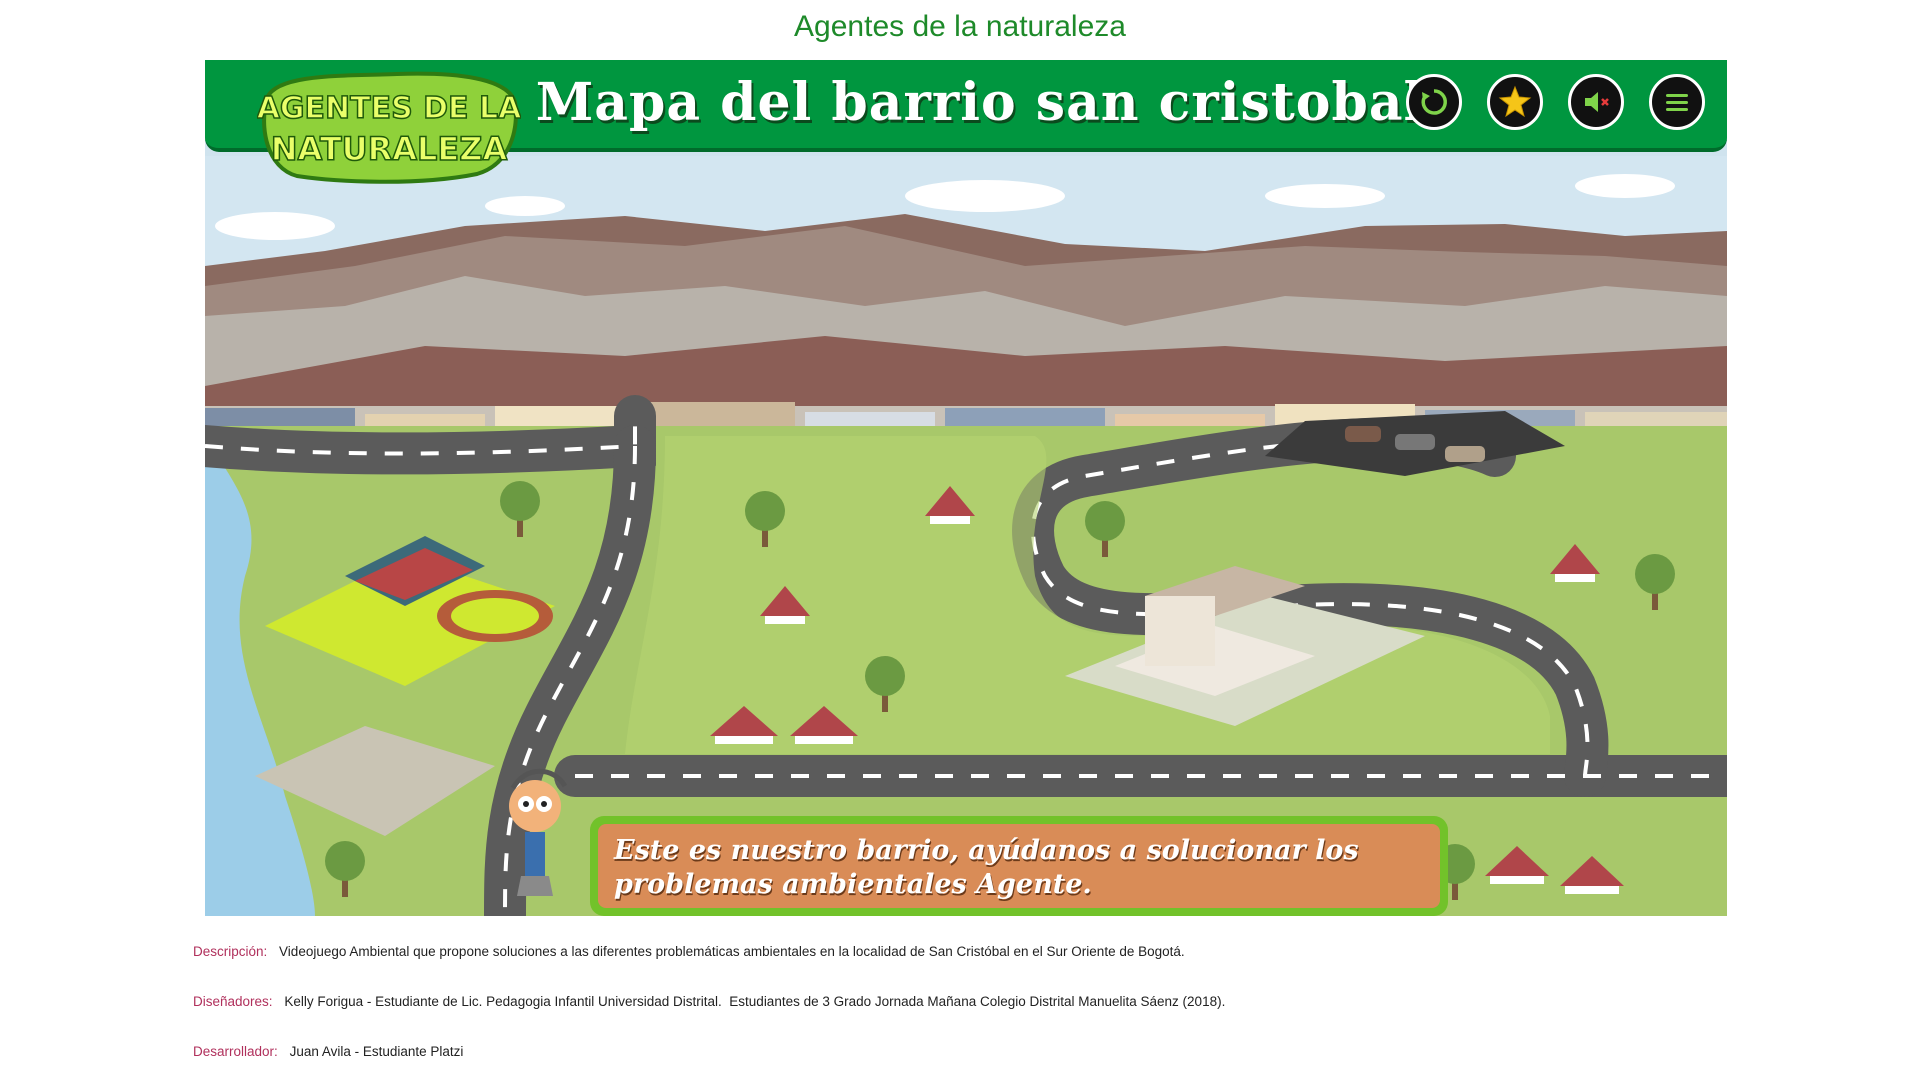 The height and width of the screenshot is (1080, 1920). I want to click on sound-button, so click(1596, 102).